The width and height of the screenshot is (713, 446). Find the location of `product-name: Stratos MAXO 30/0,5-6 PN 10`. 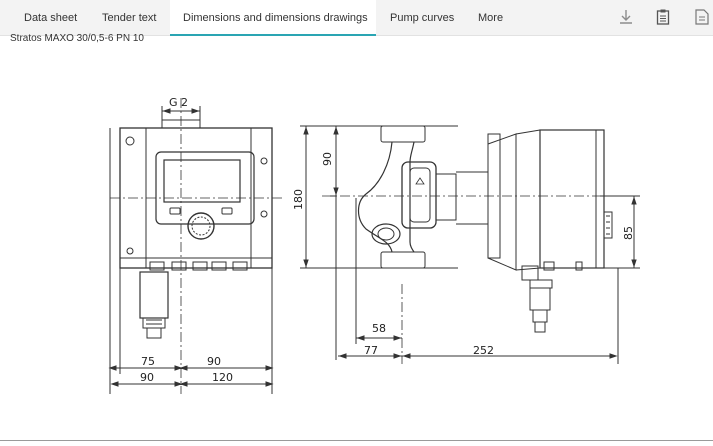

product-name: Stratos MAXO 30/0,5-6 PN 10 is located at coordinates (77, 38).